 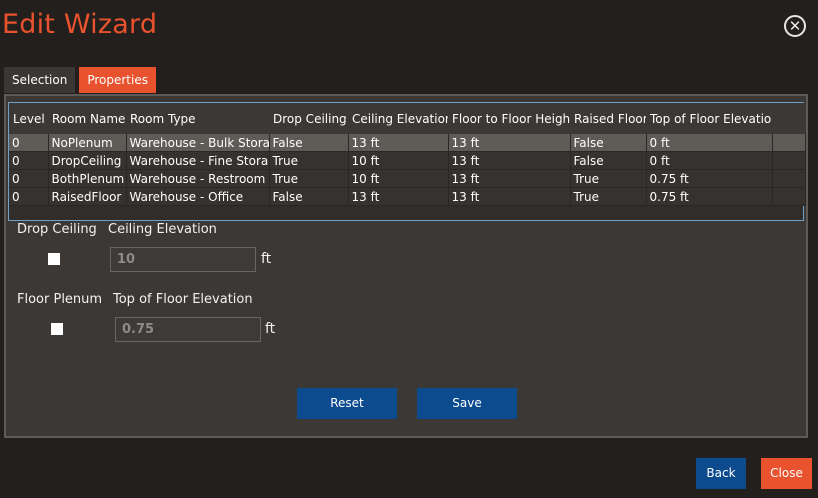 I want to click on top-floor-elevation-label: Top of Floor Elevation, so click(x=183, y=299).